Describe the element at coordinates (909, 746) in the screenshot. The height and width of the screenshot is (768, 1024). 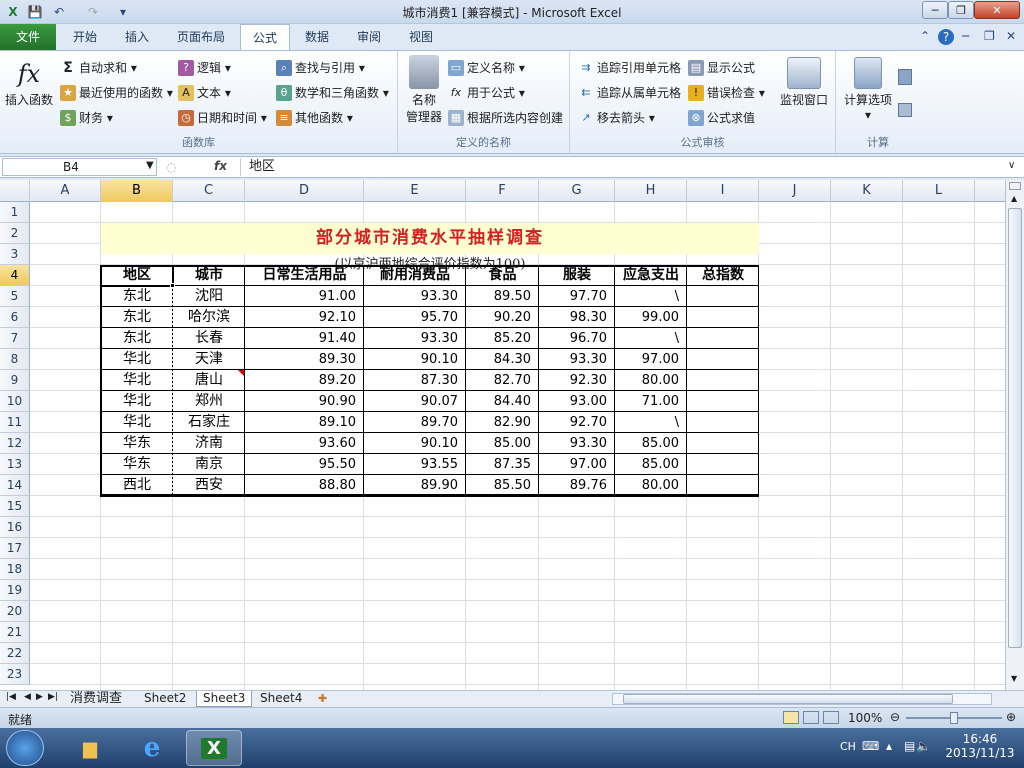
I see `network-icon: ▤` at that location.